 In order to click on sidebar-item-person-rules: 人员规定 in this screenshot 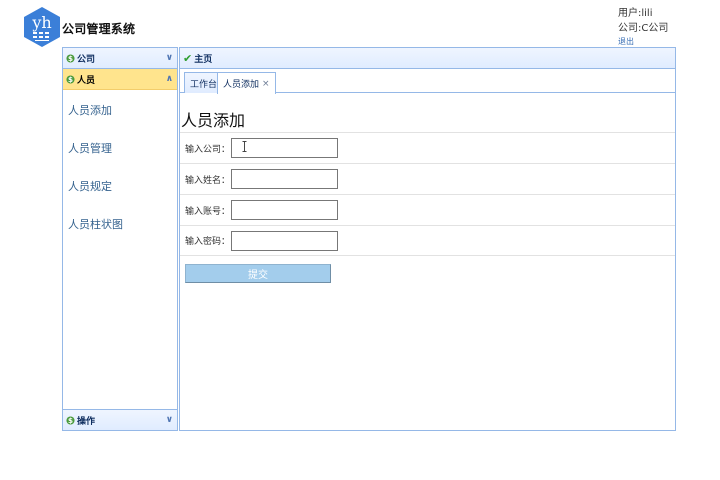, I will do `click(120, 186)`.